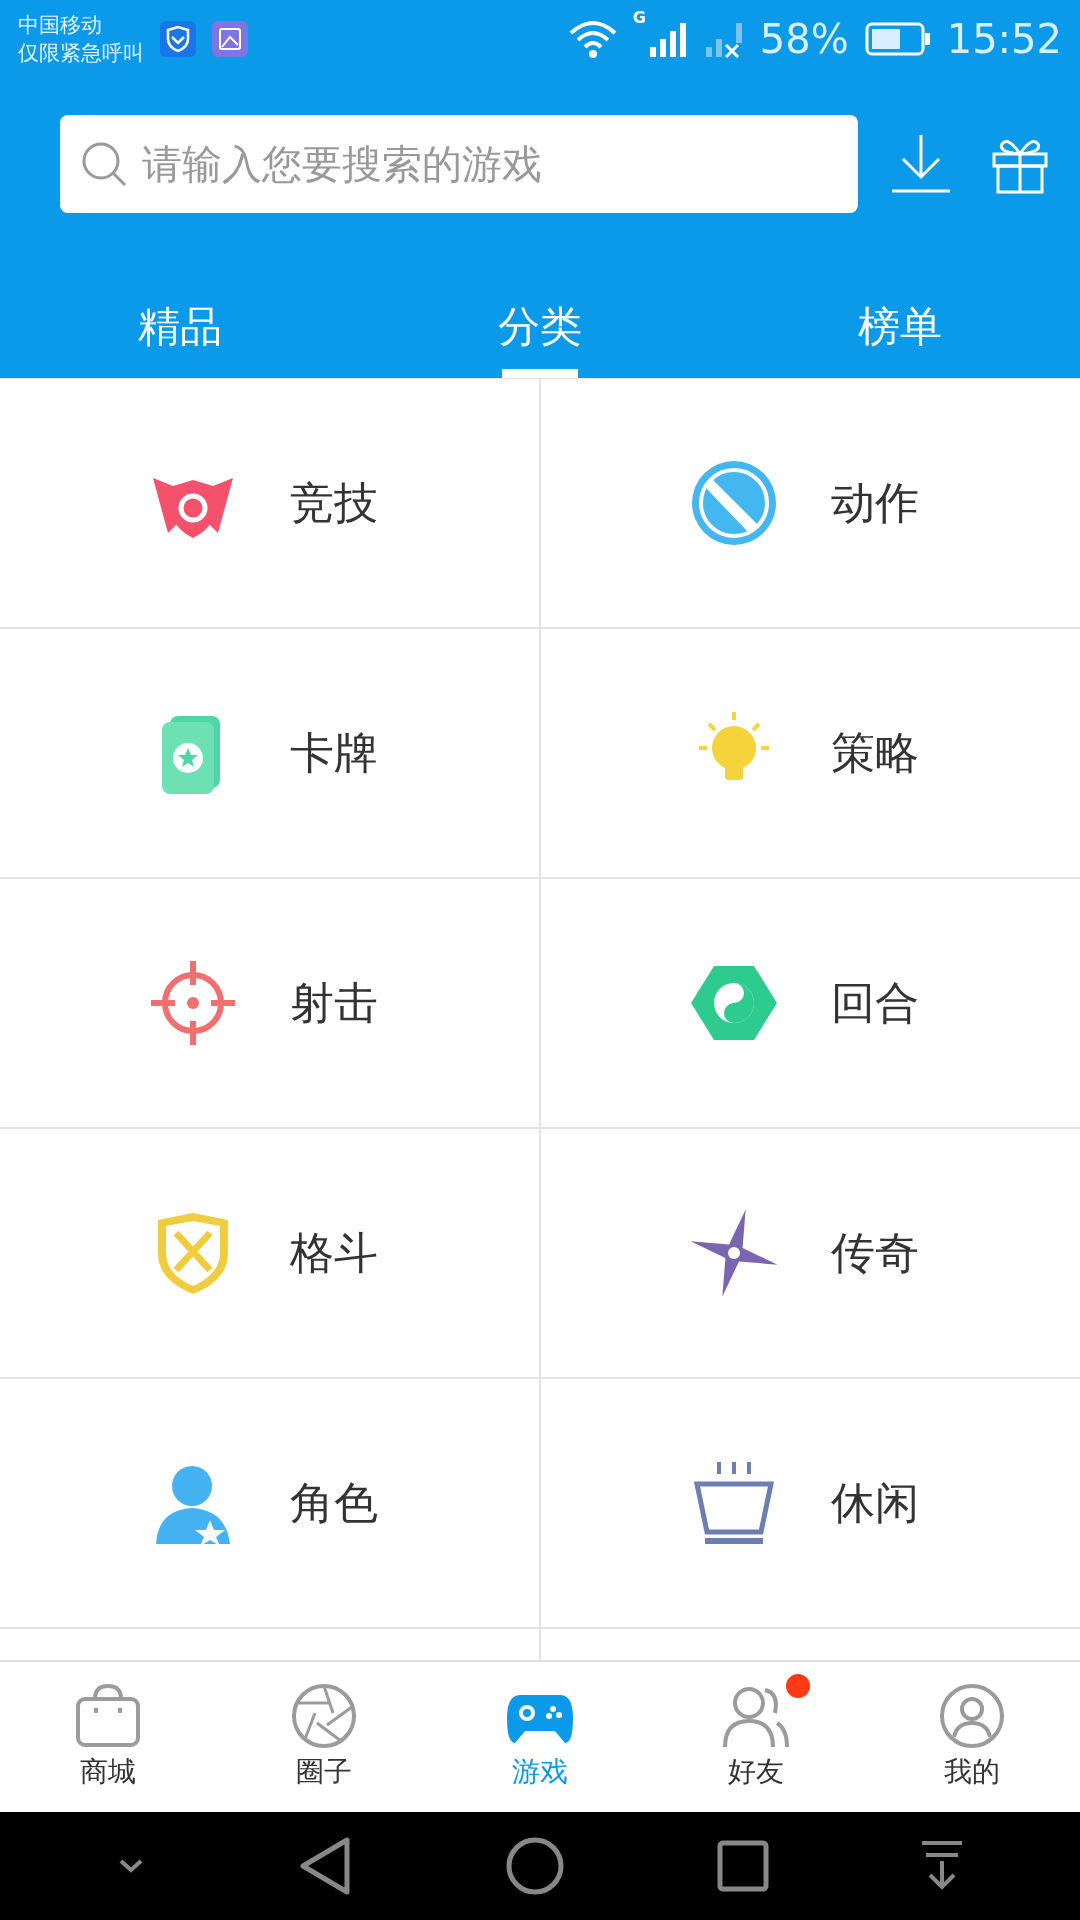  What do you see at coordinates (269, 1003) in the screenshot?
I see `category-tile: 射击` at bounding box center [269, 1003].